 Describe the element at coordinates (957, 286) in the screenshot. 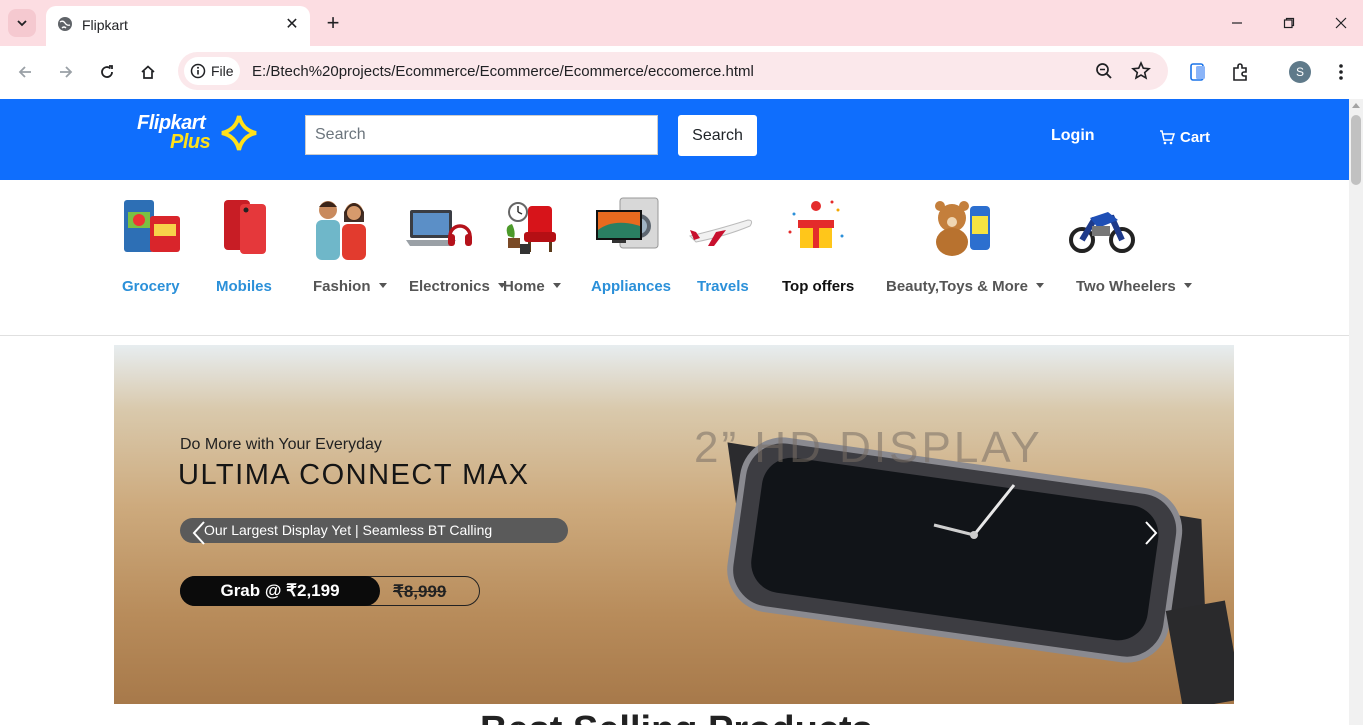

I see `category-label-text: Beauty,Toys & More` at that location.